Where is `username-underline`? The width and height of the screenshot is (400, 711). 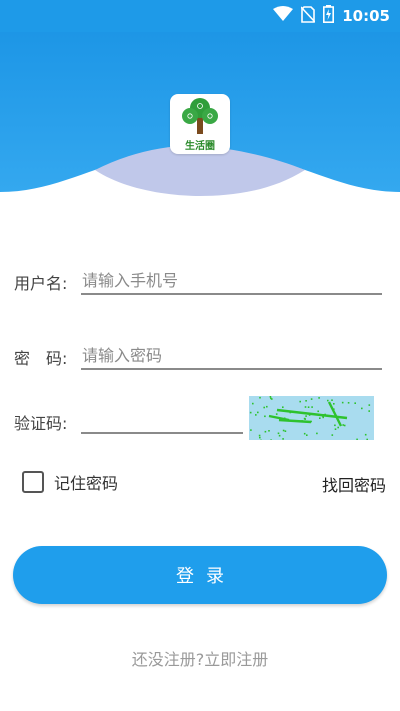
username-underline is located at coordinates (231, 294).